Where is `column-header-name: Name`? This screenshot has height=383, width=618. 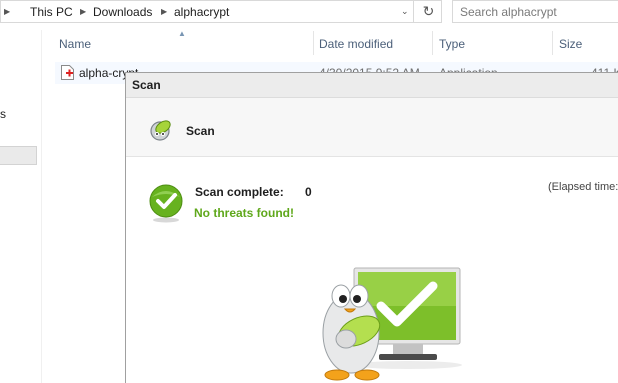 column-header-name: Name is located at coordinates (75, 44).